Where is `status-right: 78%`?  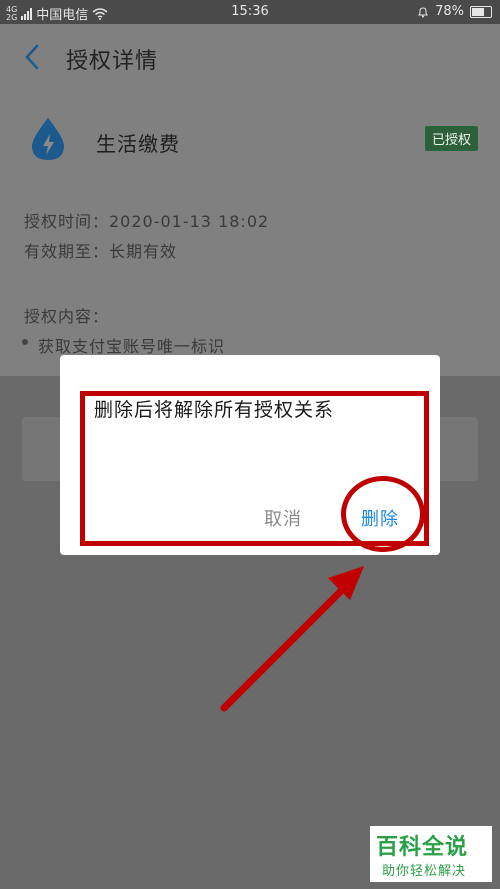
status-right: 78% is located at coordinates (454, 11).